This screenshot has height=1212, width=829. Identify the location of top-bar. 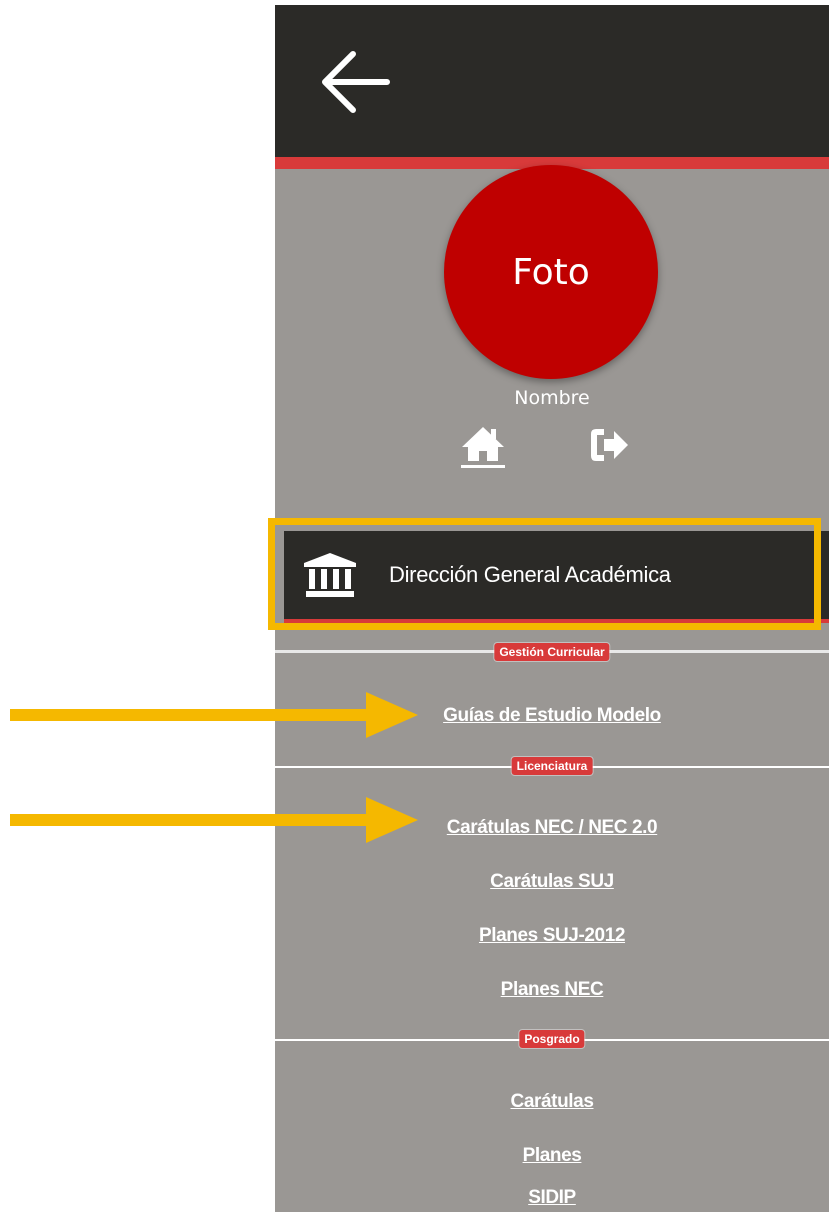
(552, 81).